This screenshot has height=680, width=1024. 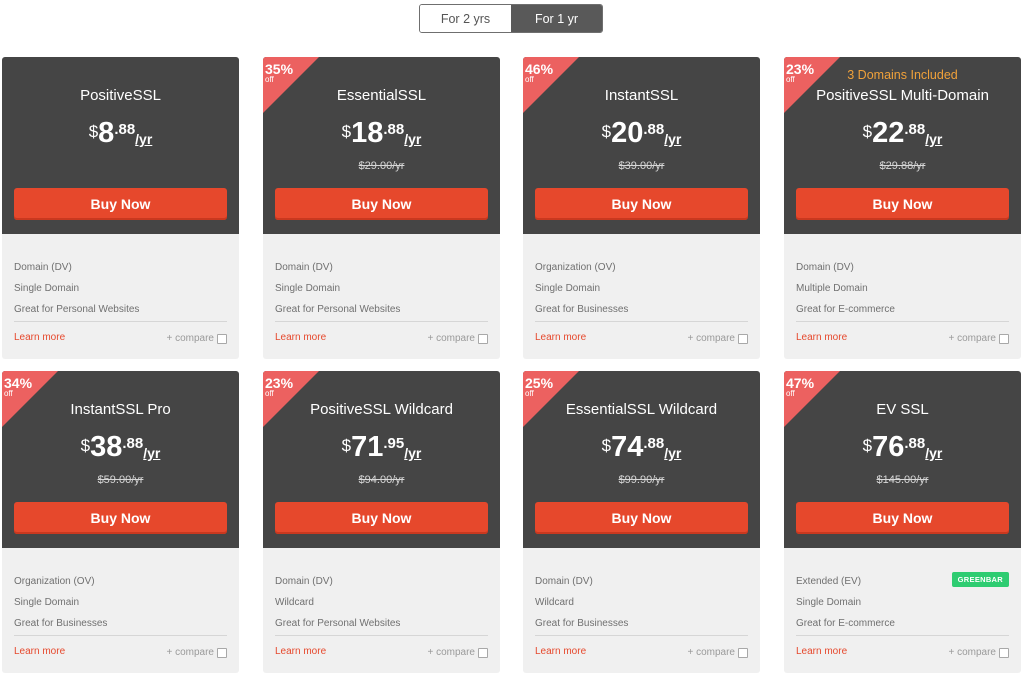 I want to click on product-price: $71.95/yr, so click(x=381, y=447).